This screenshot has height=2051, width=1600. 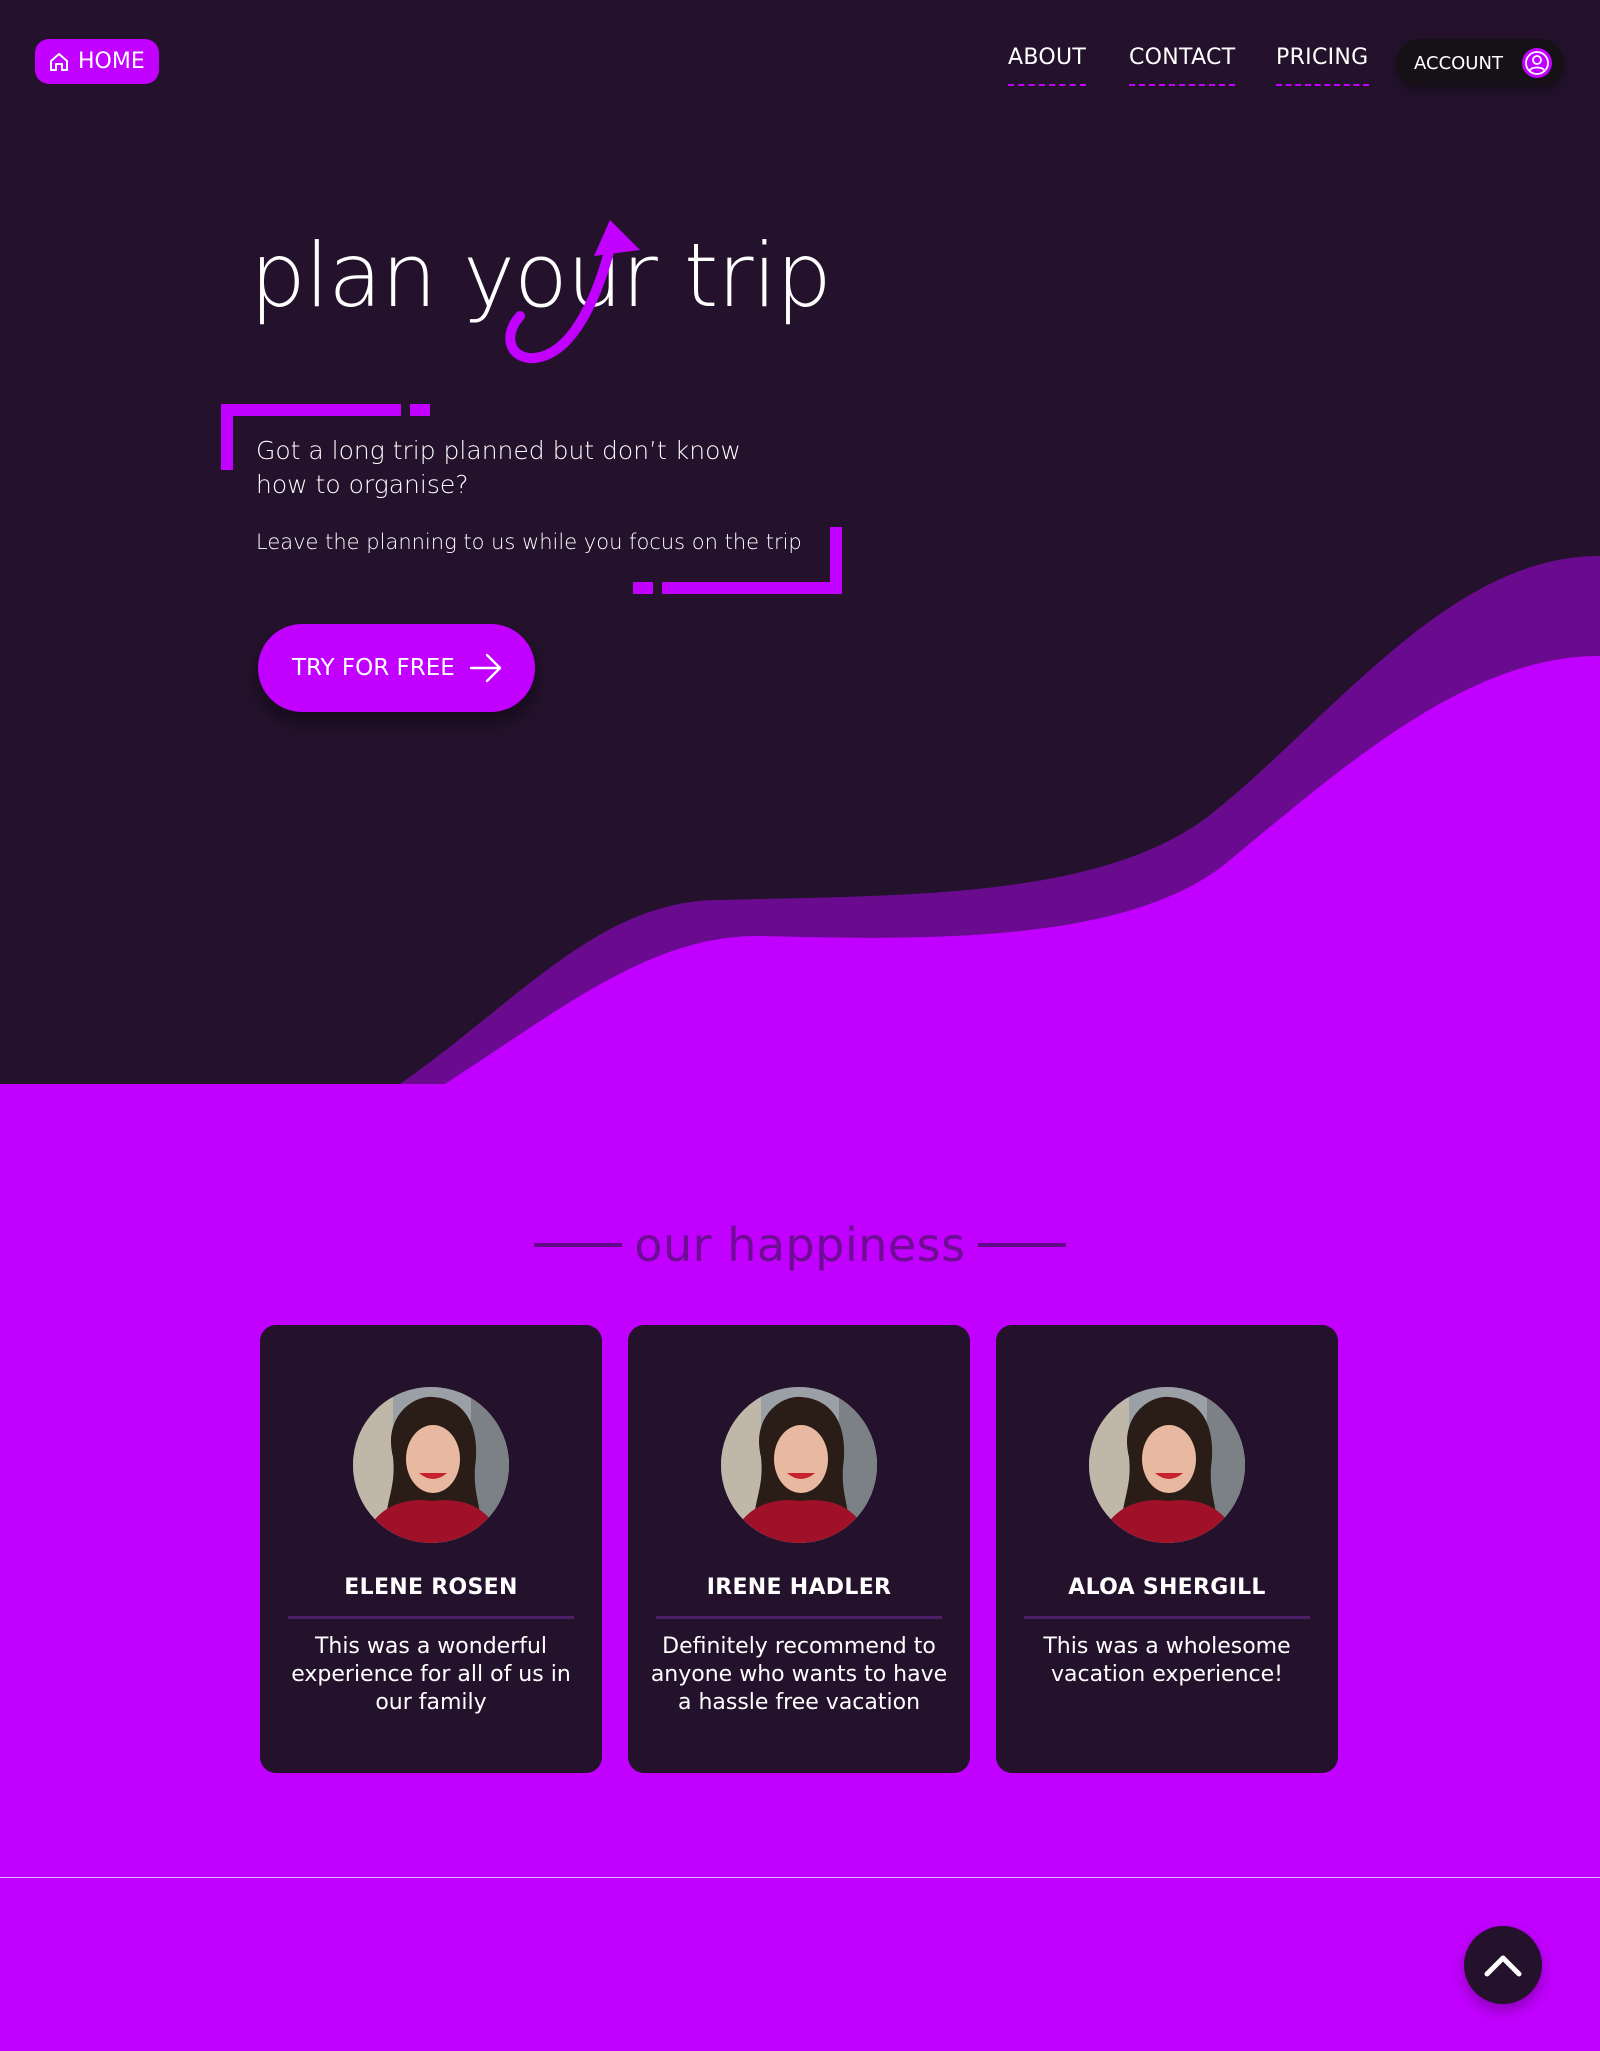 What do you see at coordinates (1167, 1587) in the screenshot?
I see `testimonial-name: ALOA SHERGILL` at bounding box center [1167, 1587].